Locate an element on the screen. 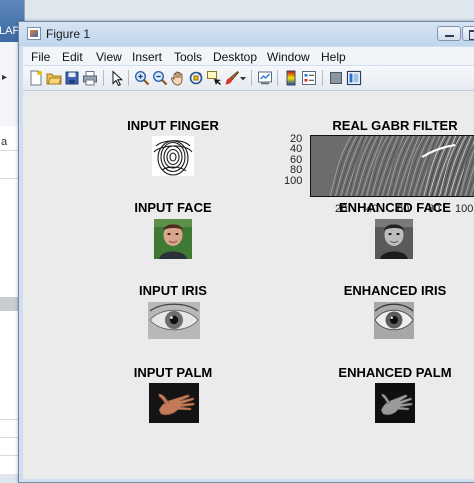 Image resolution: width=474 pixels, height=483 pixels. insert-colorbar-icon is located at coordinates (291, 78).